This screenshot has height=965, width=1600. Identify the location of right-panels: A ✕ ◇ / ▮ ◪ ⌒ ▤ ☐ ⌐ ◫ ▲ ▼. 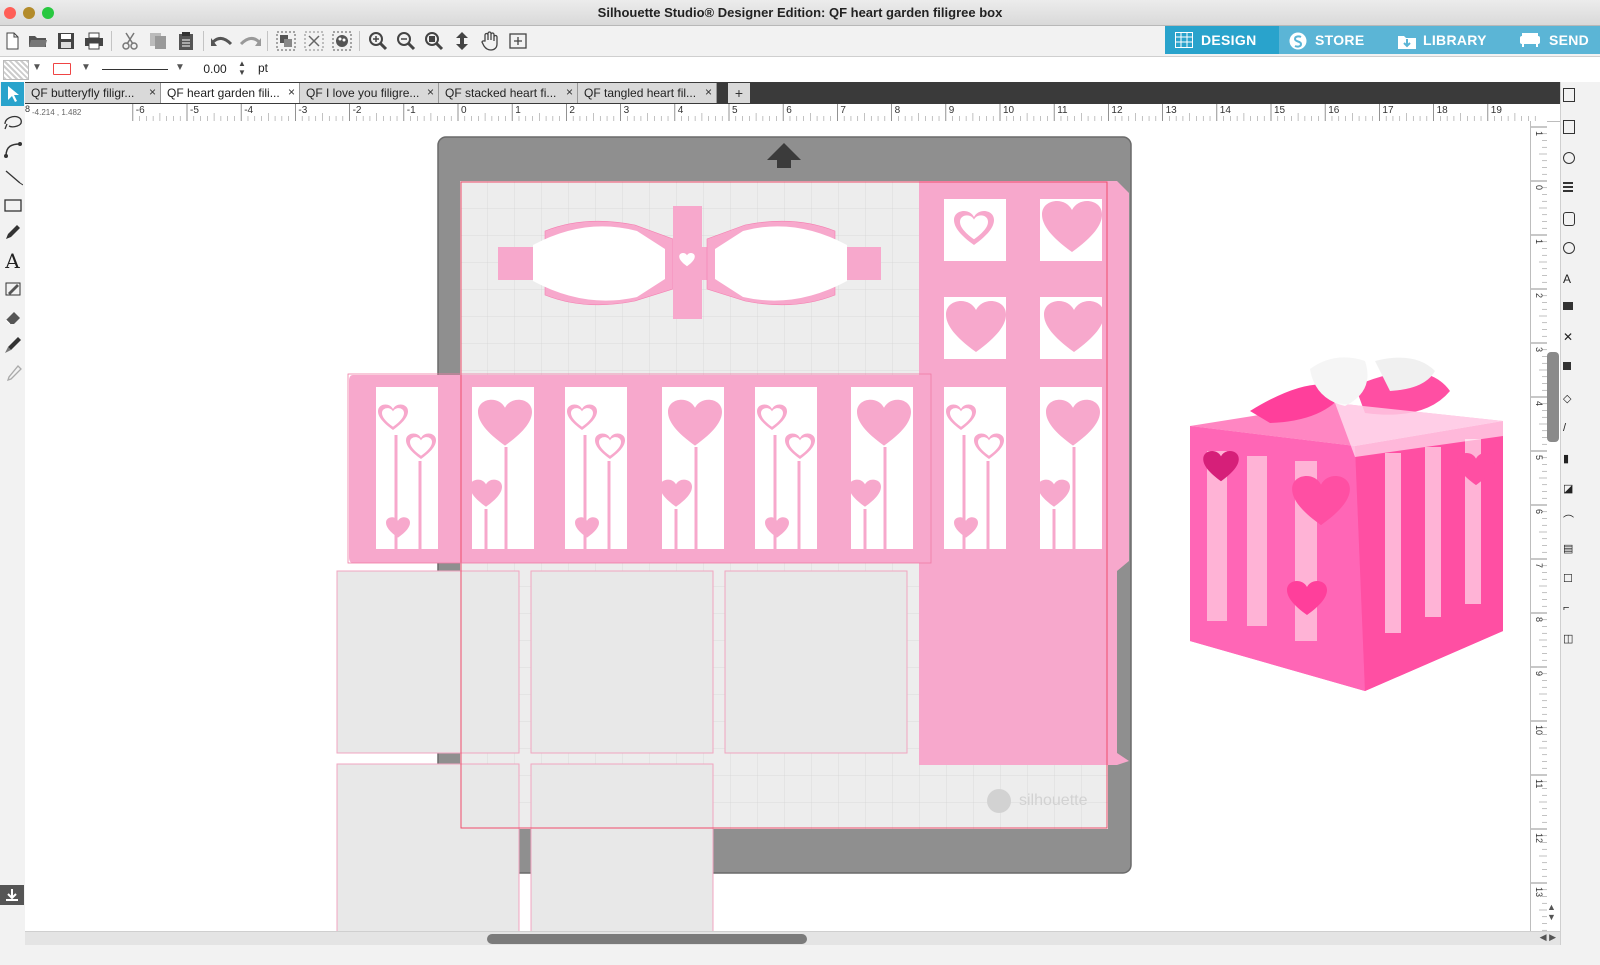
(1573, 523).